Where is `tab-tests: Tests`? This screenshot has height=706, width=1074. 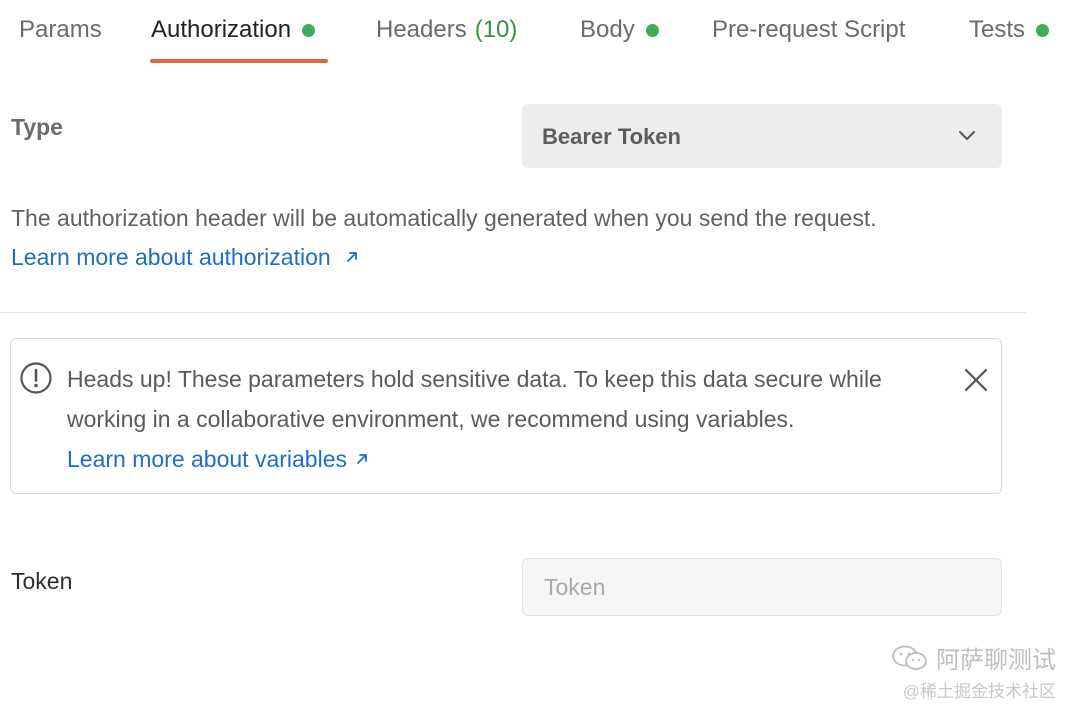 tab-tests: Tests is located at coordinates (1009, 30).